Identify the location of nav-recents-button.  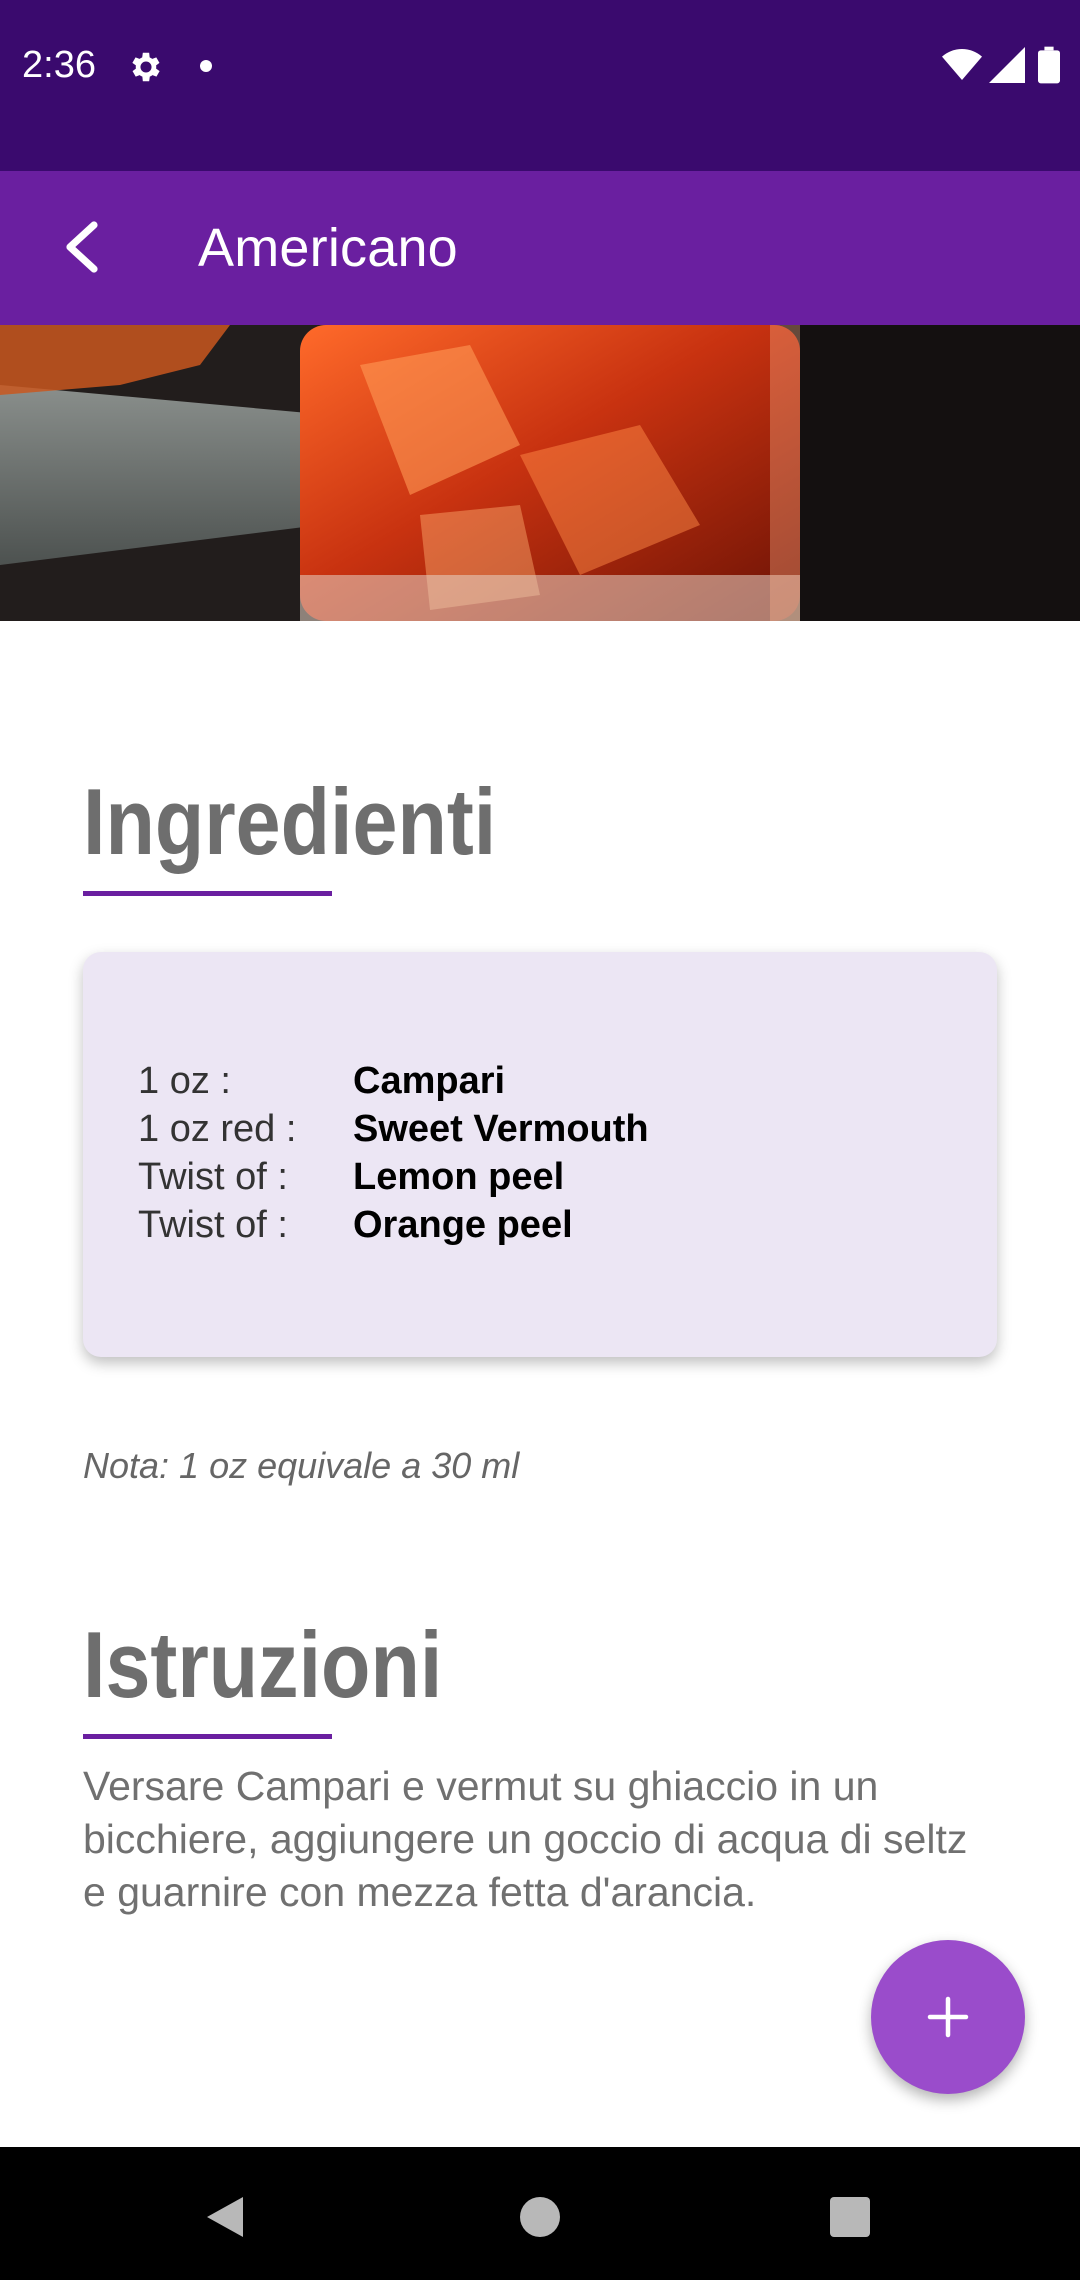
(850, 2217).